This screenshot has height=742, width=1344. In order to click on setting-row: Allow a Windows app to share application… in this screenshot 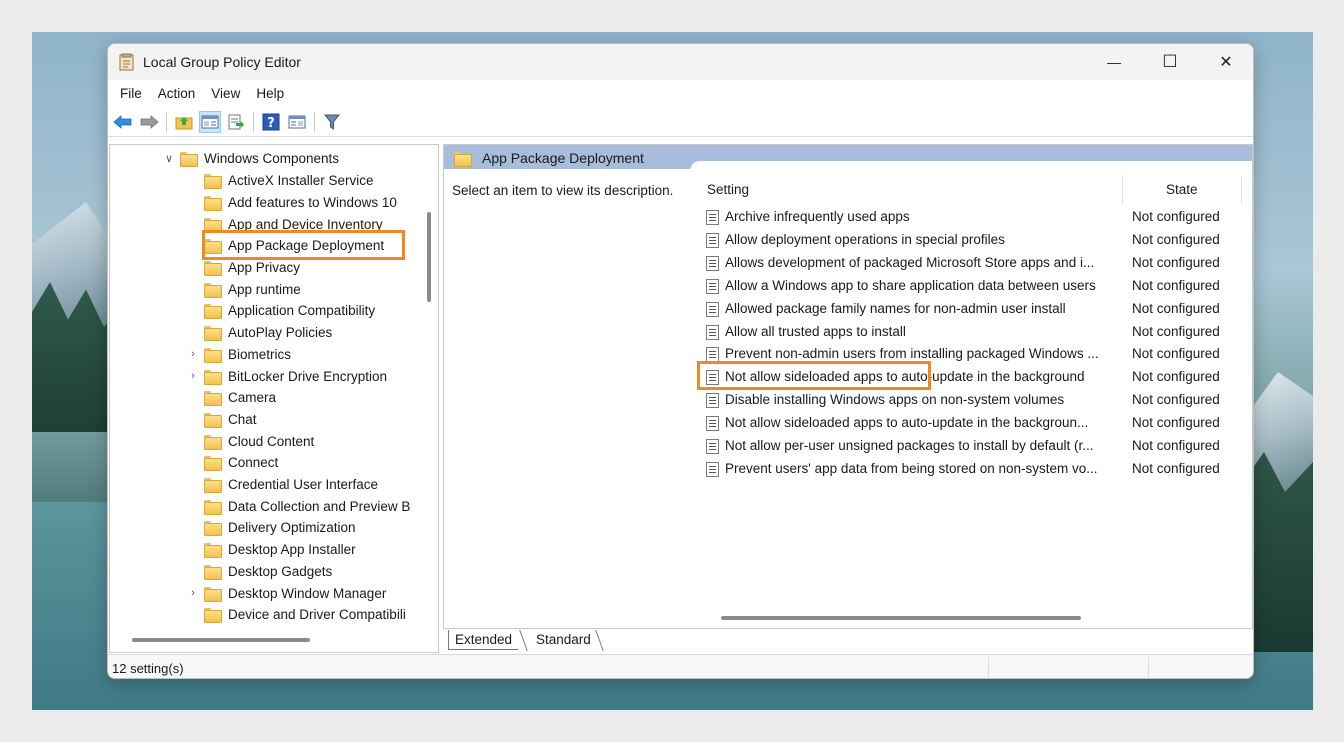, I will do `click(976, 286)`.